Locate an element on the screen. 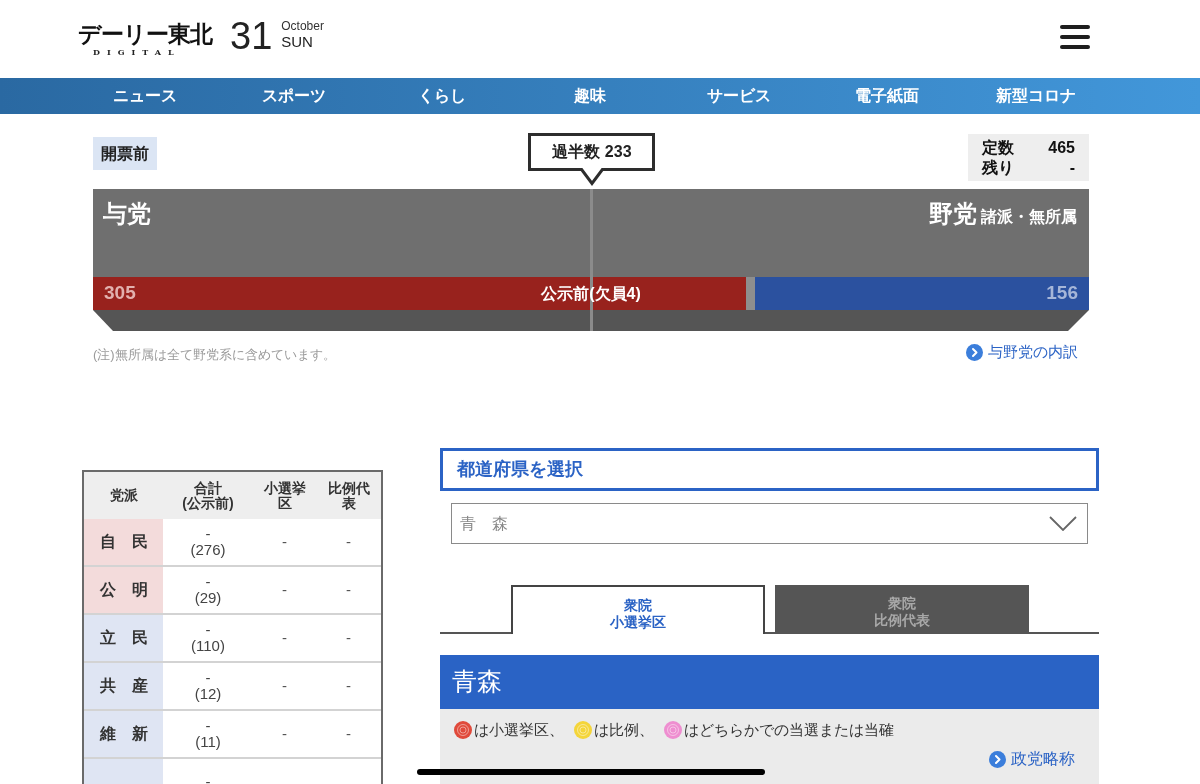 The height and width of the screenshot is (784, 1200). nav-link: スポーツ is located at coordinates (293, 96).